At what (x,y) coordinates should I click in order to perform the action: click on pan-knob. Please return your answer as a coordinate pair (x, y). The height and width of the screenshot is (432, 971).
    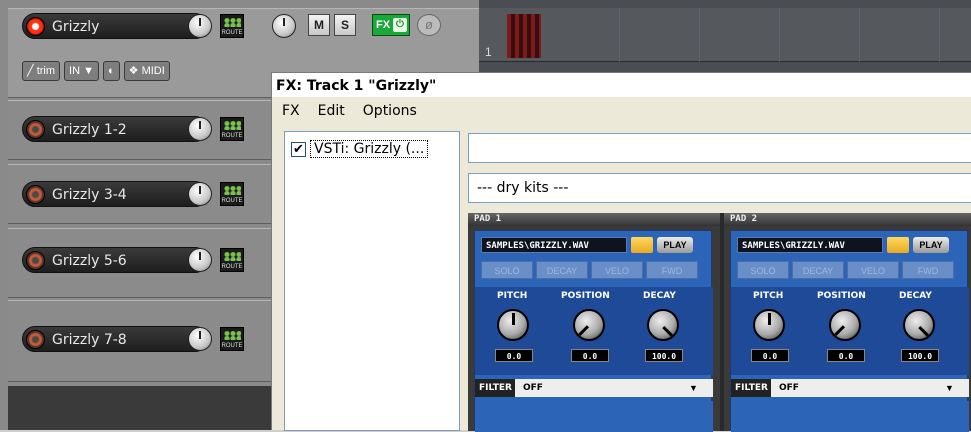
    Looking at the image, I should click on (284, 26).